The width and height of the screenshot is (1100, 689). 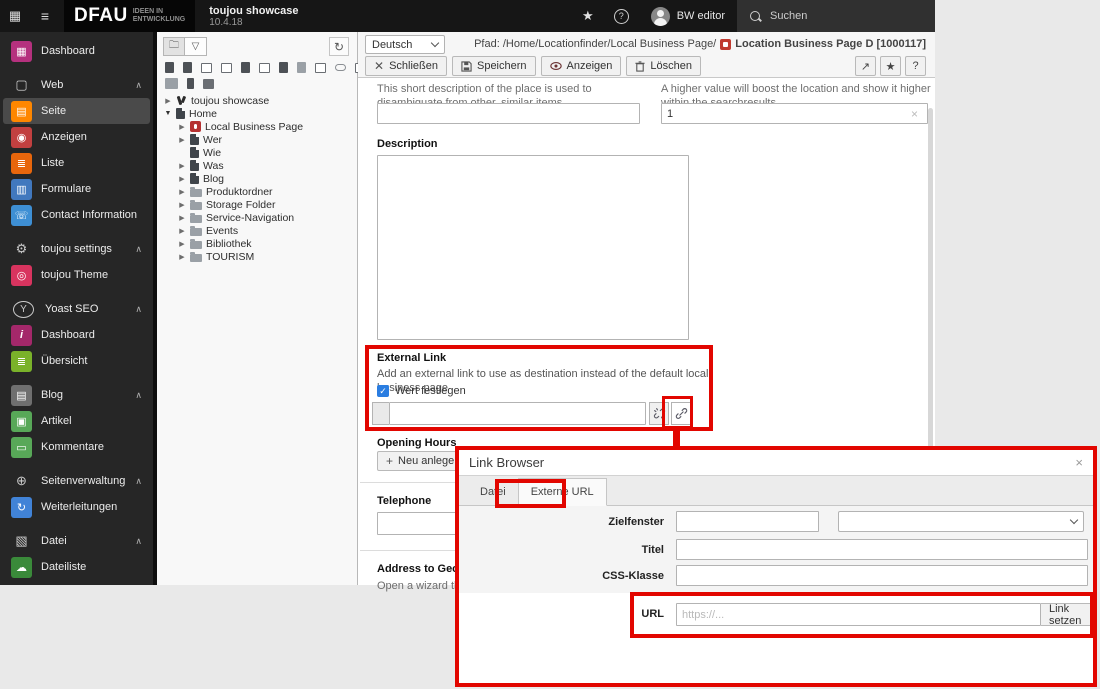 I want to click on modal-close-icon: ×, so click(x=1079, y=462).